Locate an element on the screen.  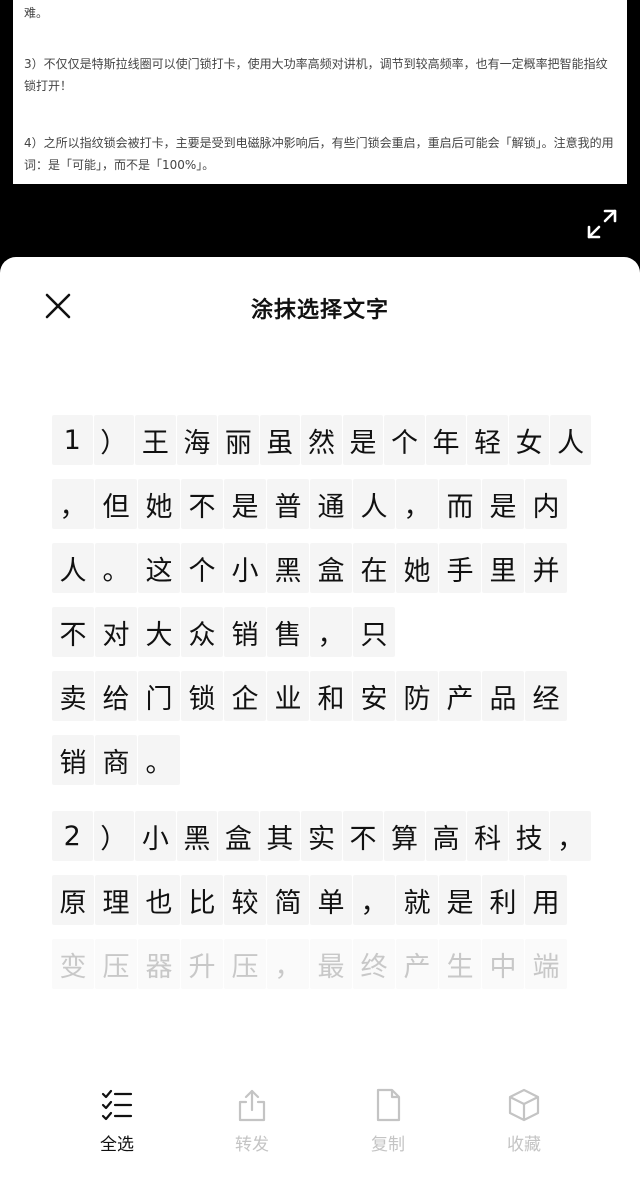
selectable-char: 较 is located at coordinates (245, 900).